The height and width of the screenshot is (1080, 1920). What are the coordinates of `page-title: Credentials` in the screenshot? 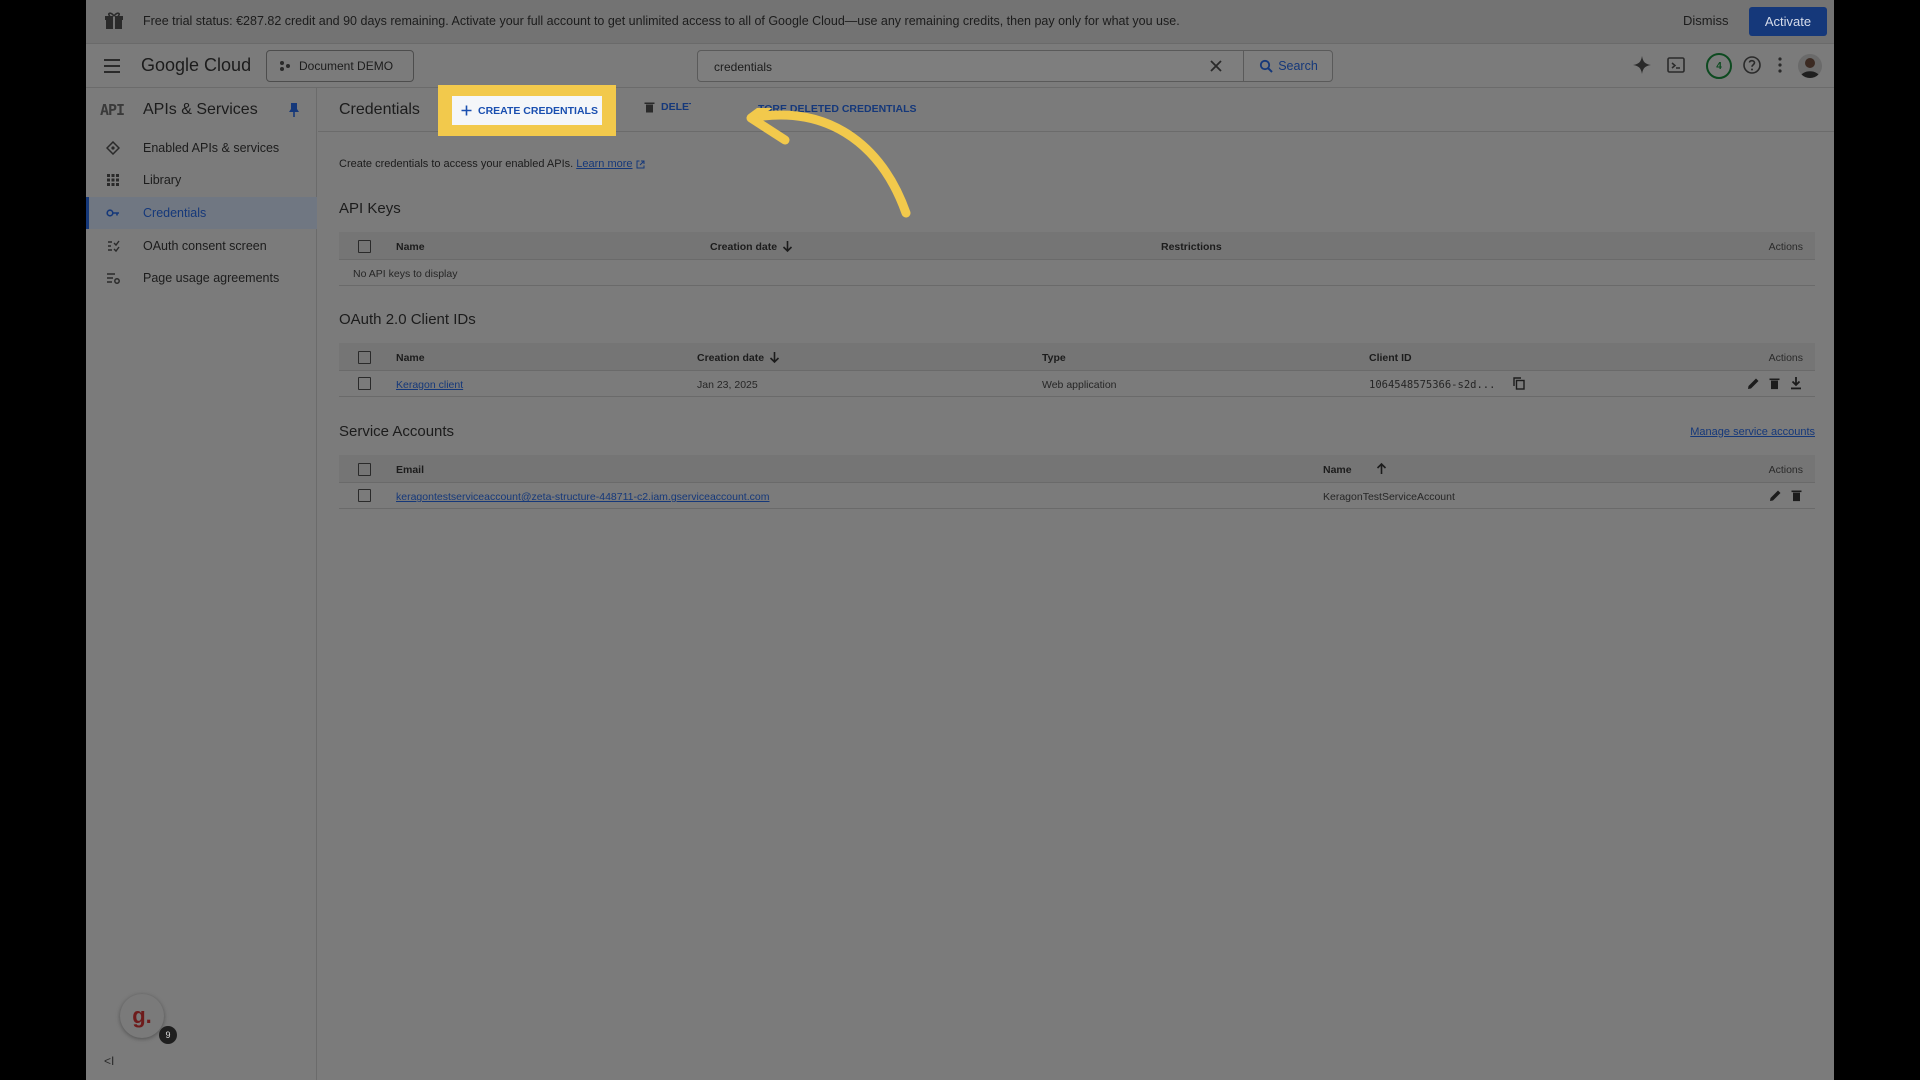 It's located at (379, 109).